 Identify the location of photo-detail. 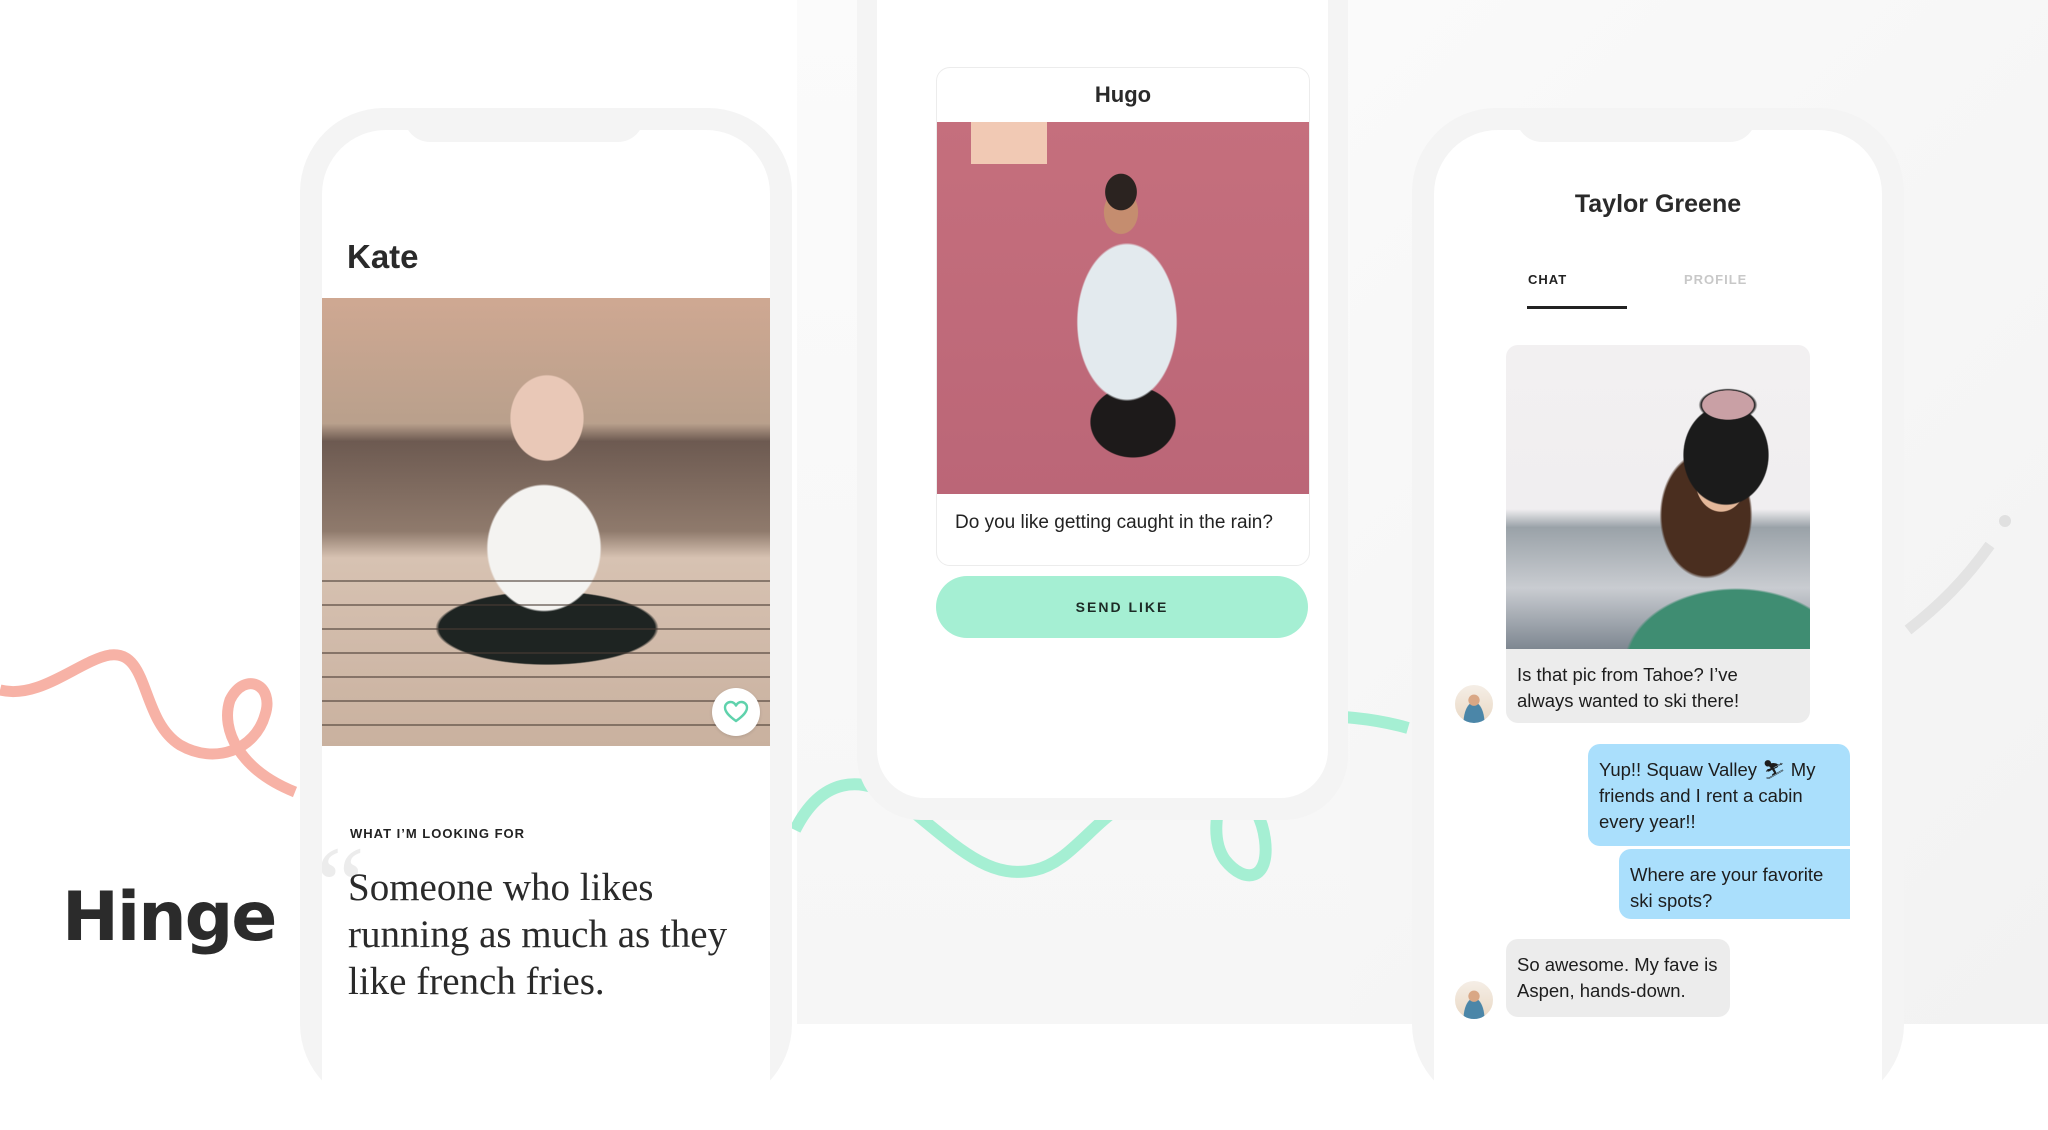
(546, 652).